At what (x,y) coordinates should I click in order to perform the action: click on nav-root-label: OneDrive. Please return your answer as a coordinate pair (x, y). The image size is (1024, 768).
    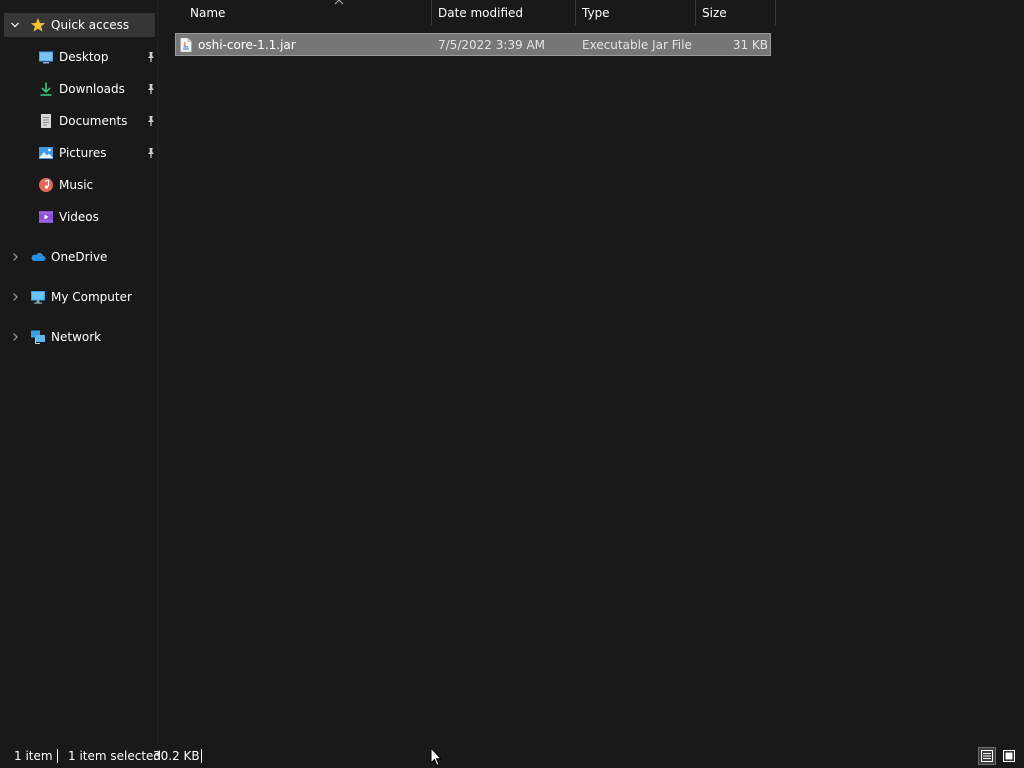
    Looking at the image, I should click on (79, 257).